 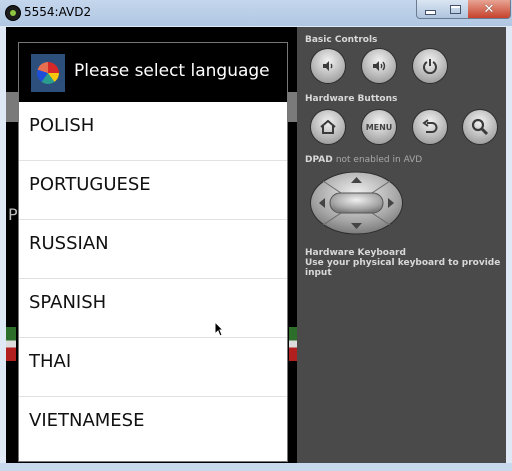 I want to click on dialog-header: Please select language, so click(x=153, y=72).